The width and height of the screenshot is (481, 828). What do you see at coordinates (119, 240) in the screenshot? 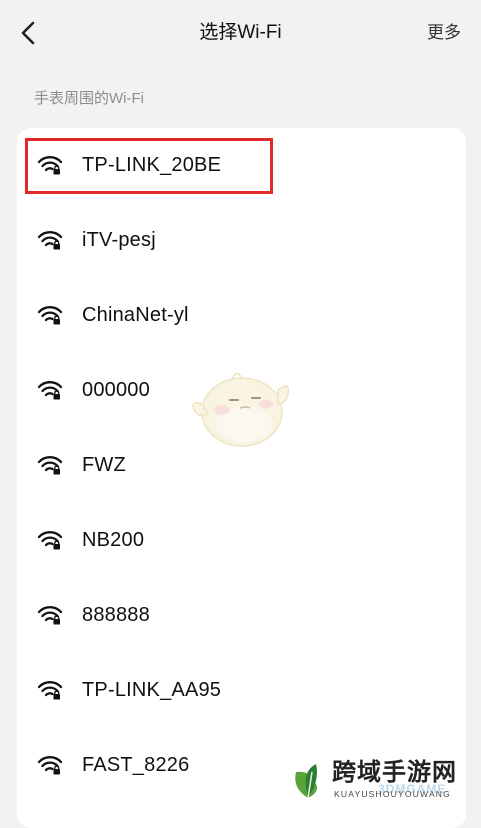
I see `wifi-name: iTV-pesj` at bounding box center [119, 240].